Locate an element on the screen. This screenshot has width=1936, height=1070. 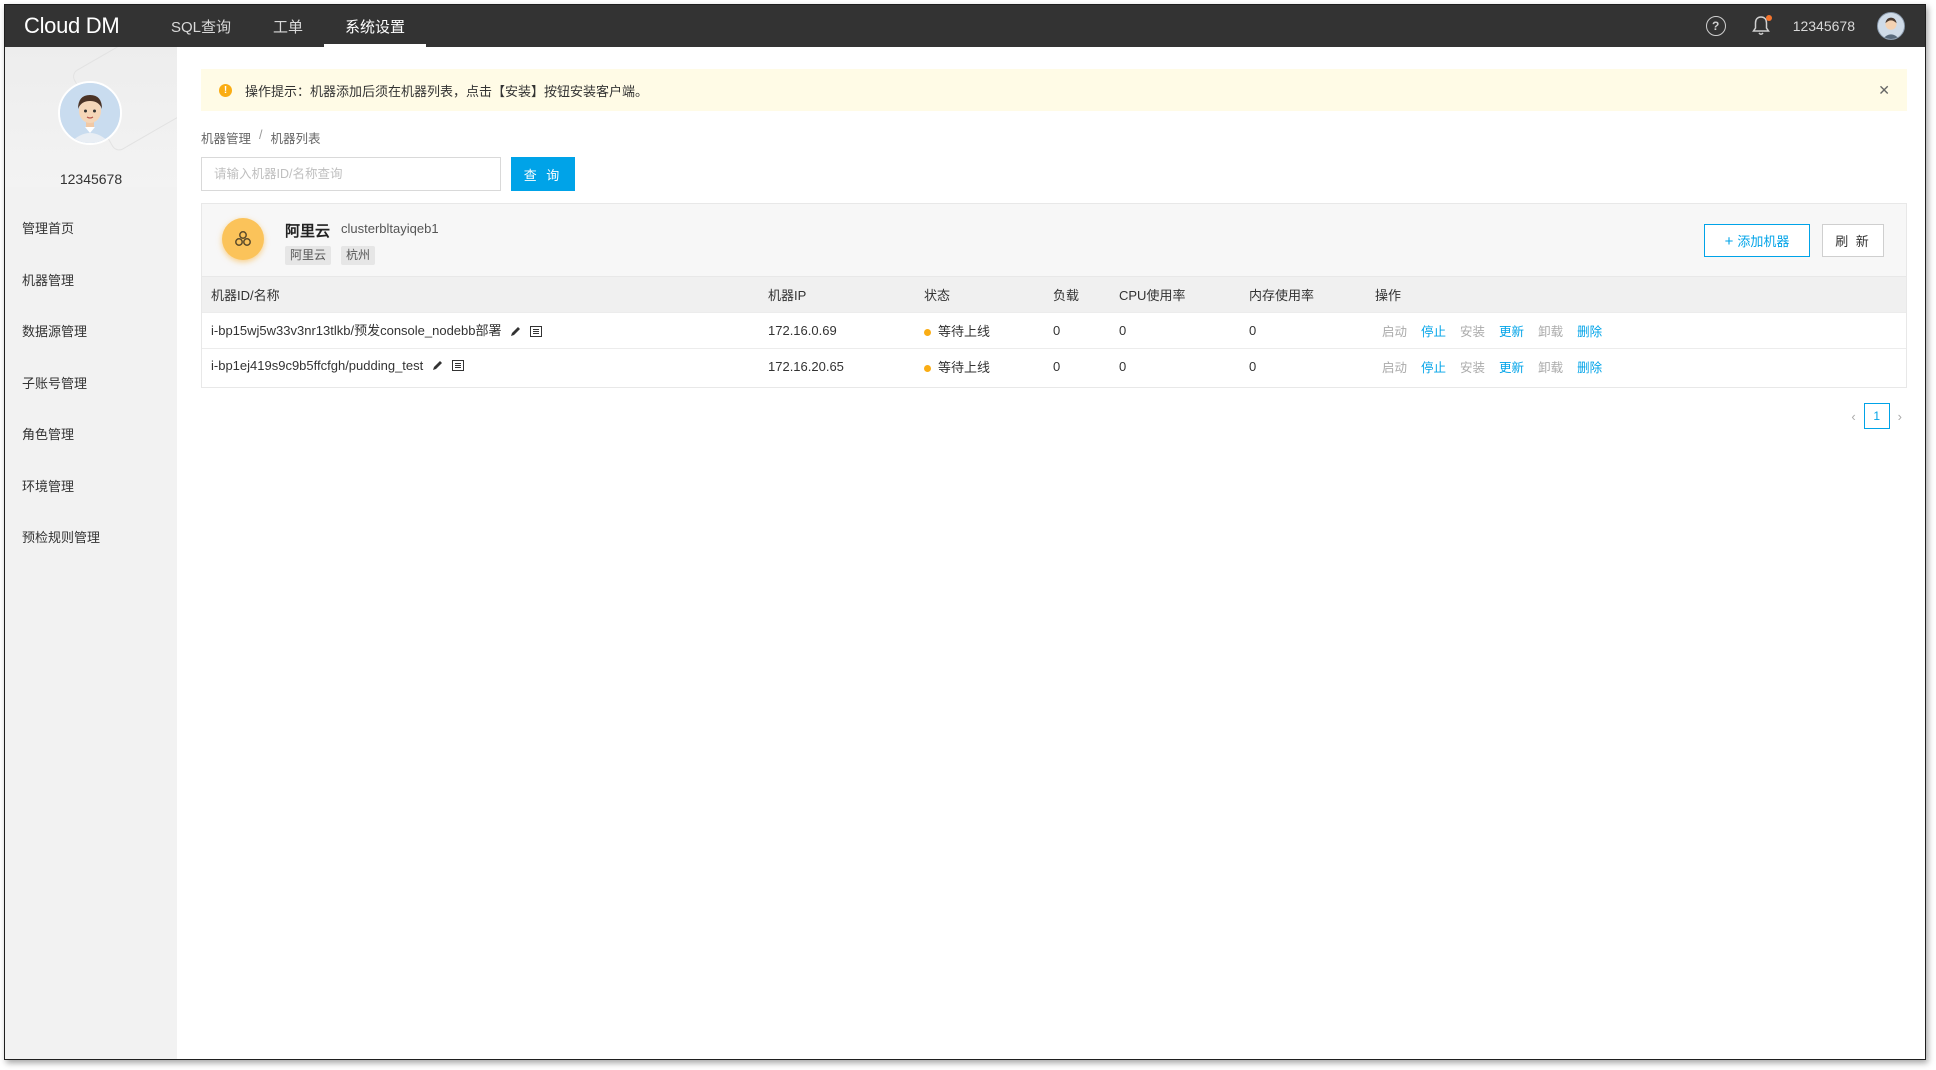
sidebar-item-precheck-rules: 预检规则管理 is located at coordinates (91, 554).